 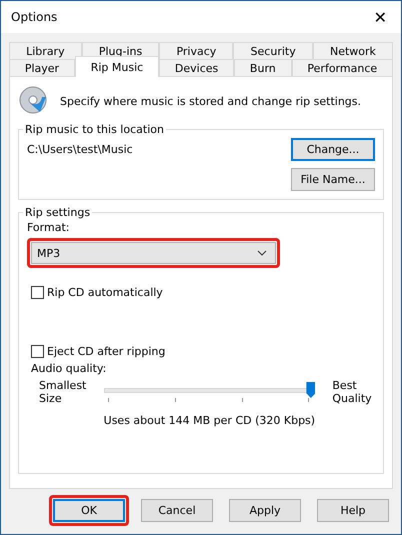 I want to click on checkbox-label: Eject CD after ripping, so click(x=106, y=351).